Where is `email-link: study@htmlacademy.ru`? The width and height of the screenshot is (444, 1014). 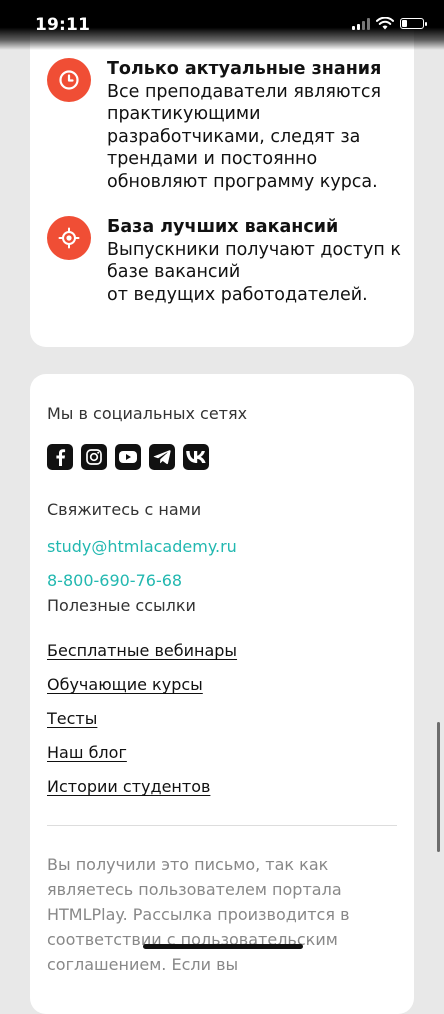
email-link: study@htmlacademy.ru is located at coordinates (142, 546).